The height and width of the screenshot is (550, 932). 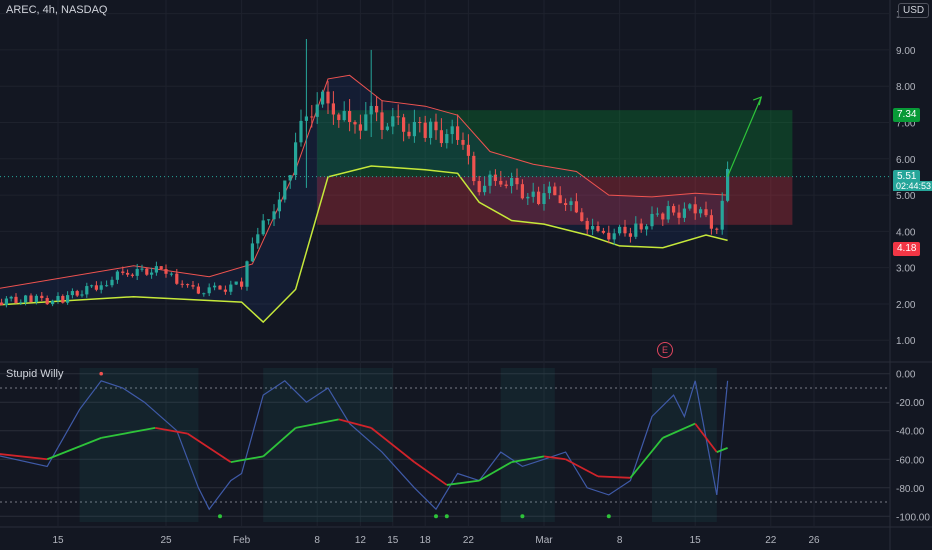 I want to click on currency-badge: USD, so click(x=914, y=10).